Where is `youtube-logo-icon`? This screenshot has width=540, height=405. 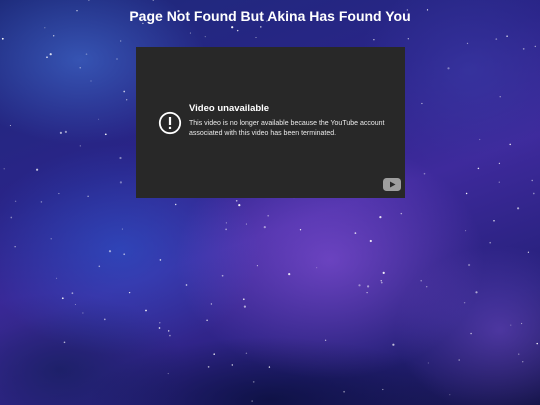
youtube-logo-icon is located at coordinates (392, 184).